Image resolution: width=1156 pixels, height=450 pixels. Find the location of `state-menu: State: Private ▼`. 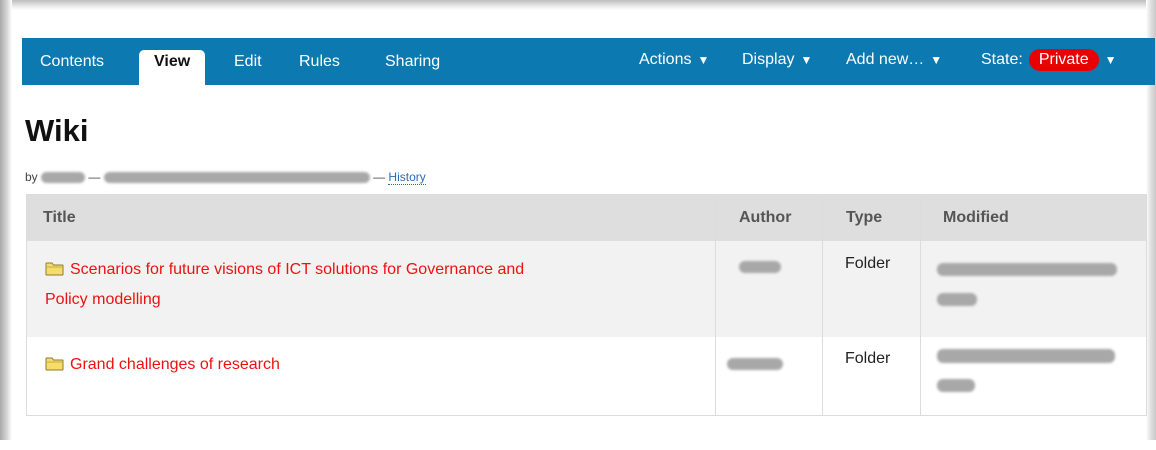

state-menu: State: Private ▼ is located at coordinates (1049, 60).